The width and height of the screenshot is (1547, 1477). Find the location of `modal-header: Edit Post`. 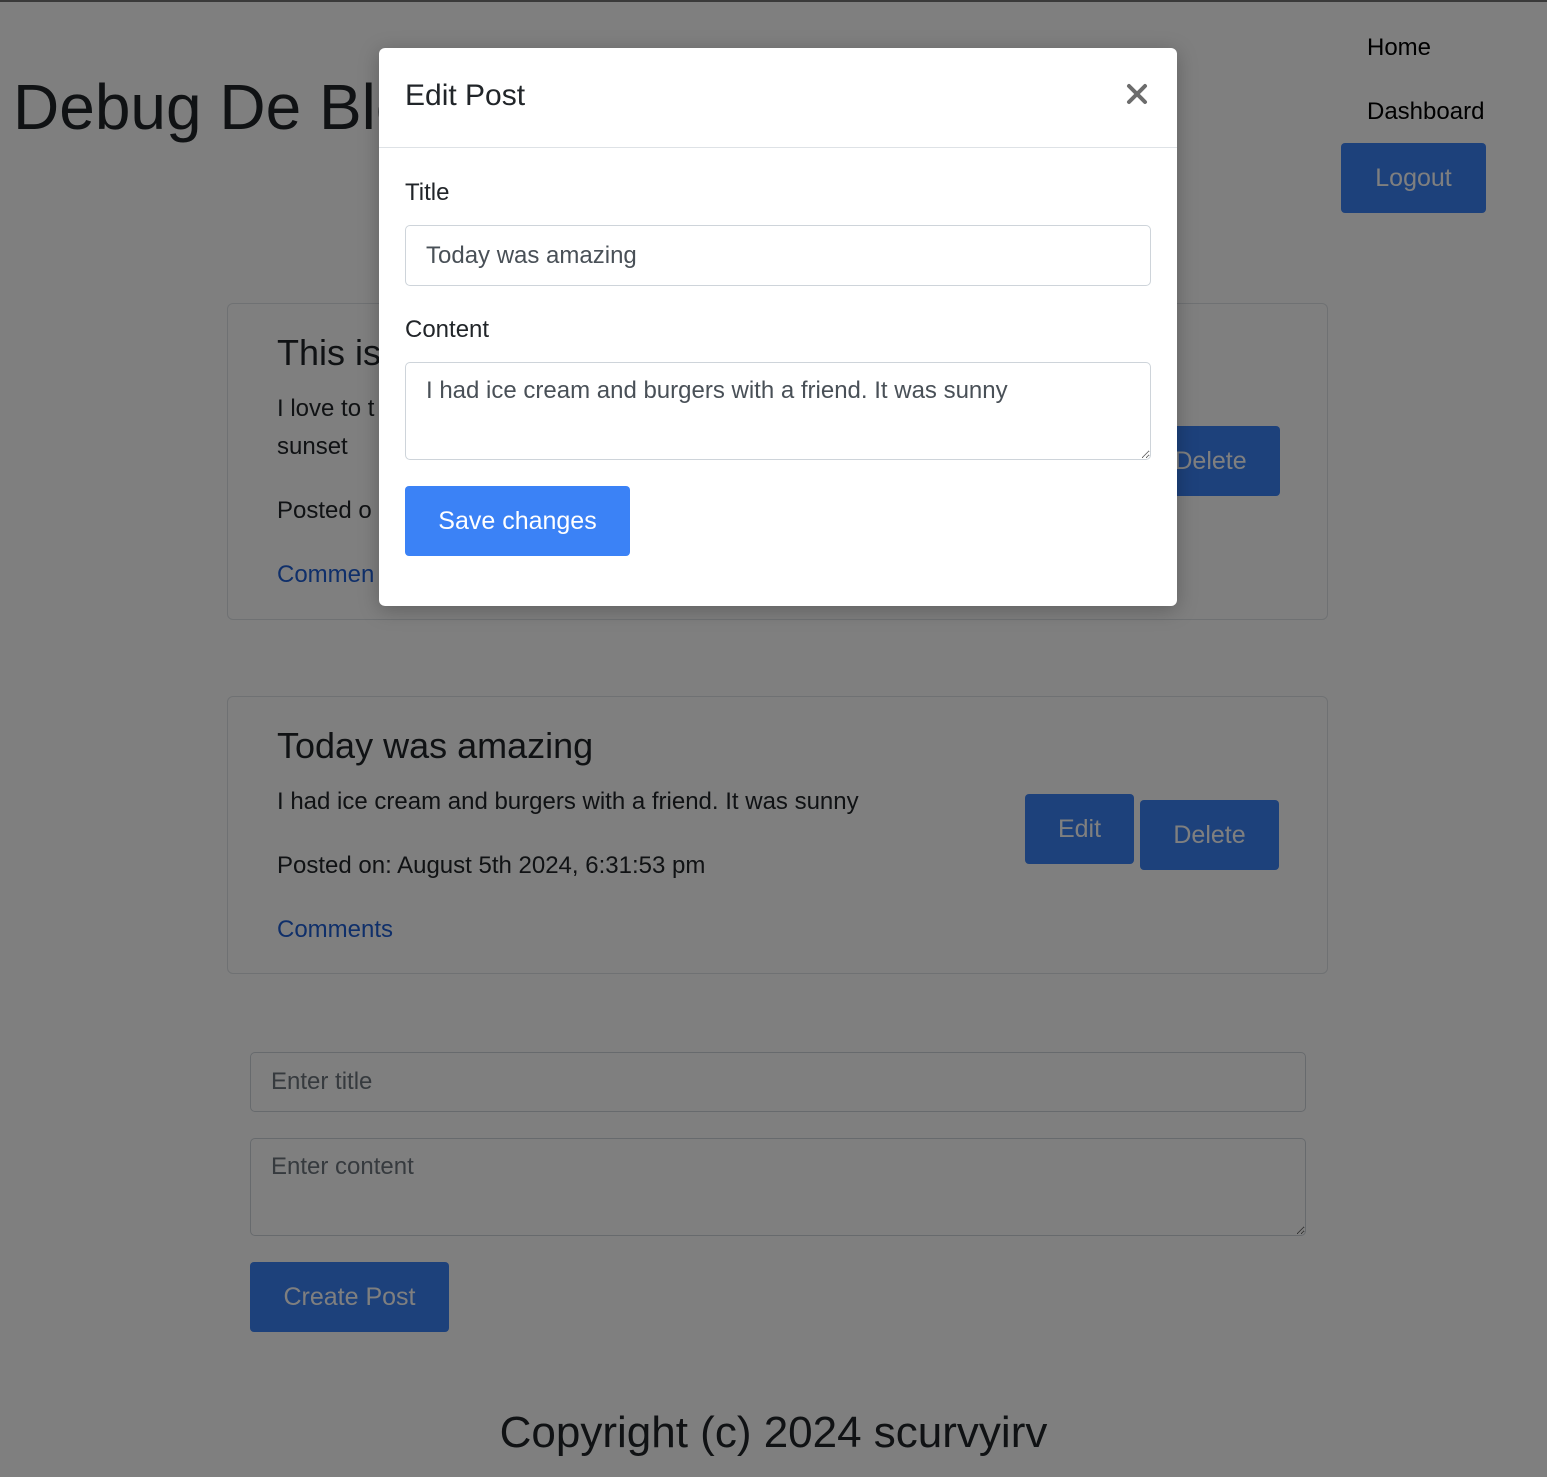

modal-header: Edit Post is located at coordinates (778, 98).